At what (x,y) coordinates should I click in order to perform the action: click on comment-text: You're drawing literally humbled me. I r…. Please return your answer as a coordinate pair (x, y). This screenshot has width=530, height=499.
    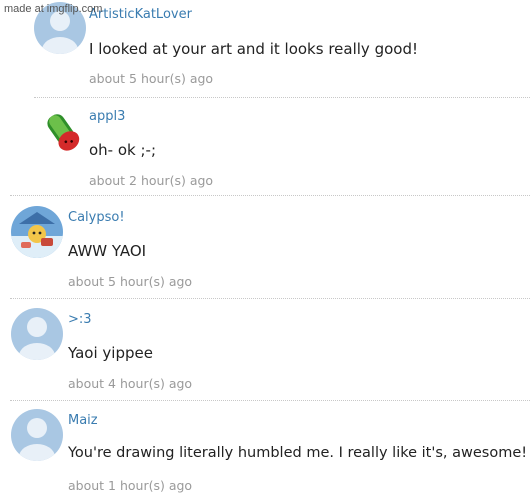
    Looking at the image, I should click on (298, 453).